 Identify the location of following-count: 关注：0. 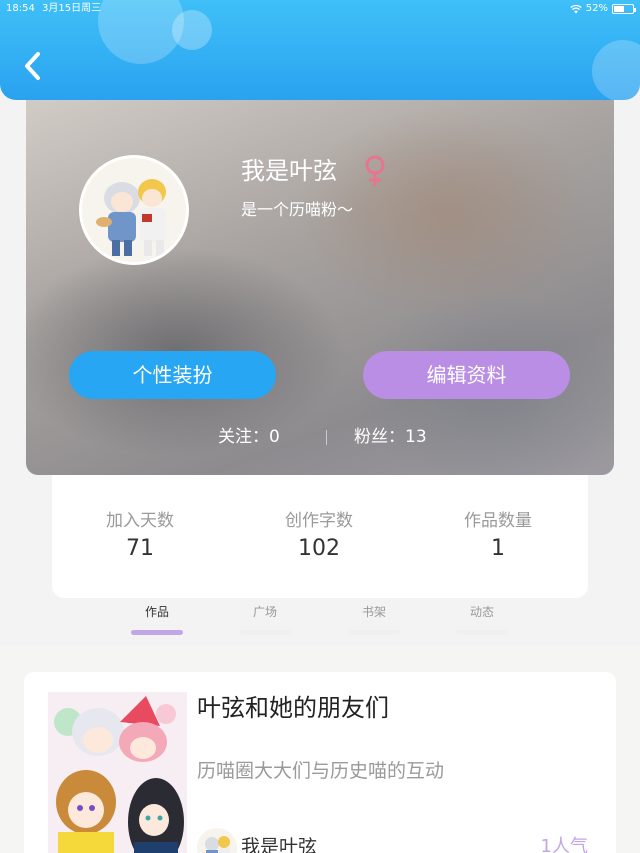
(249, 437).